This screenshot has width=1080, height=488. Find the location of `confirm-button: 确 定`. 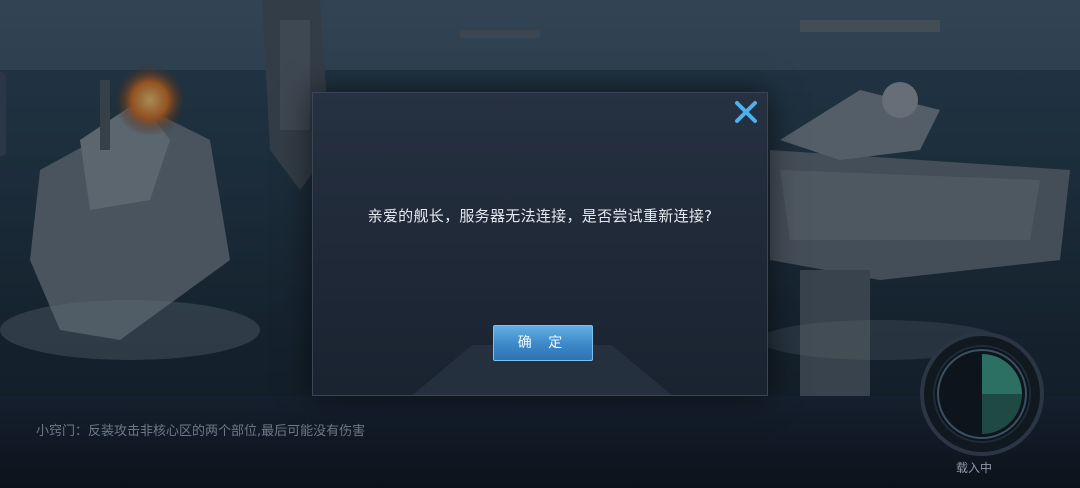

confirm-button: 确 定 is located at coordinates (543, 343).